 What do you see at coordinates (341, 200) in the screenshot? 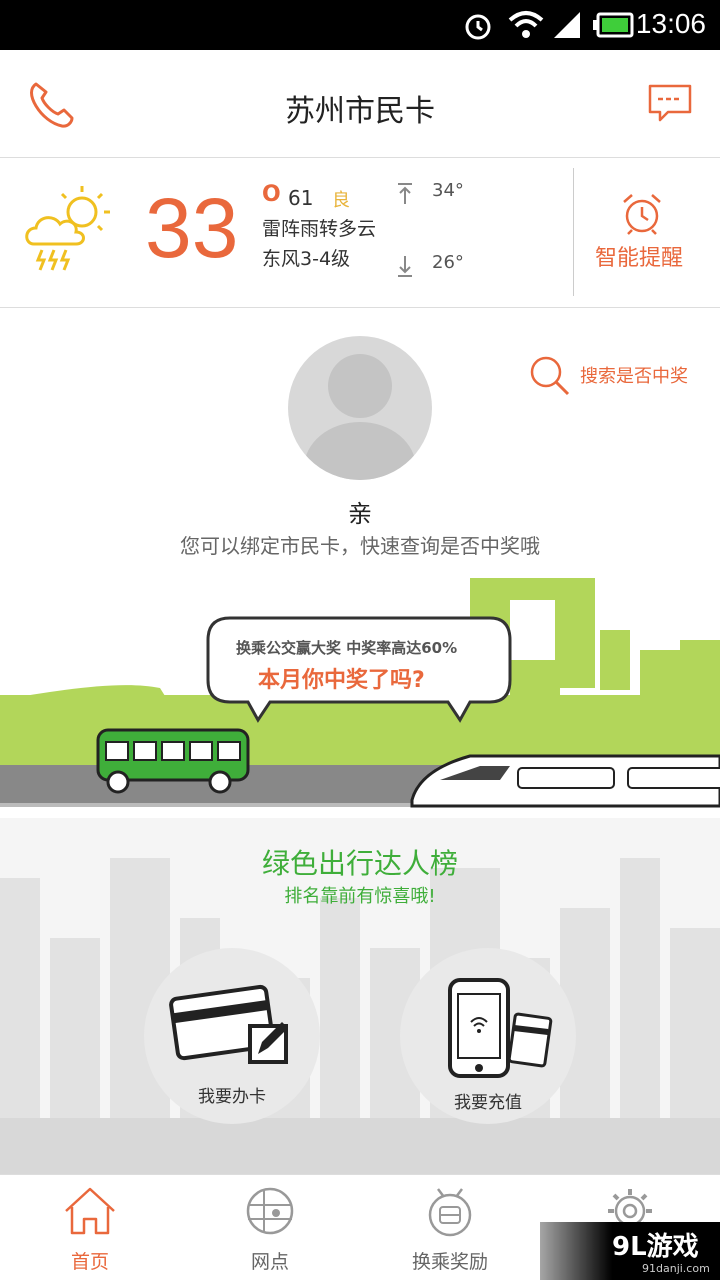
I see `aqi-level: 良` at bounding box center [341, 200].